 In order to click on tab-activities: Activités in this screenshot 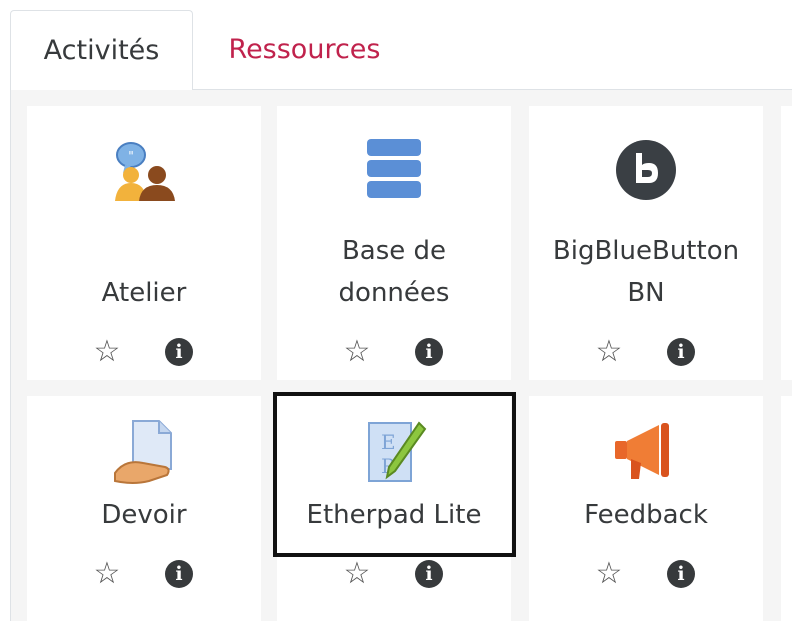, I will do `click(101, 50)`.